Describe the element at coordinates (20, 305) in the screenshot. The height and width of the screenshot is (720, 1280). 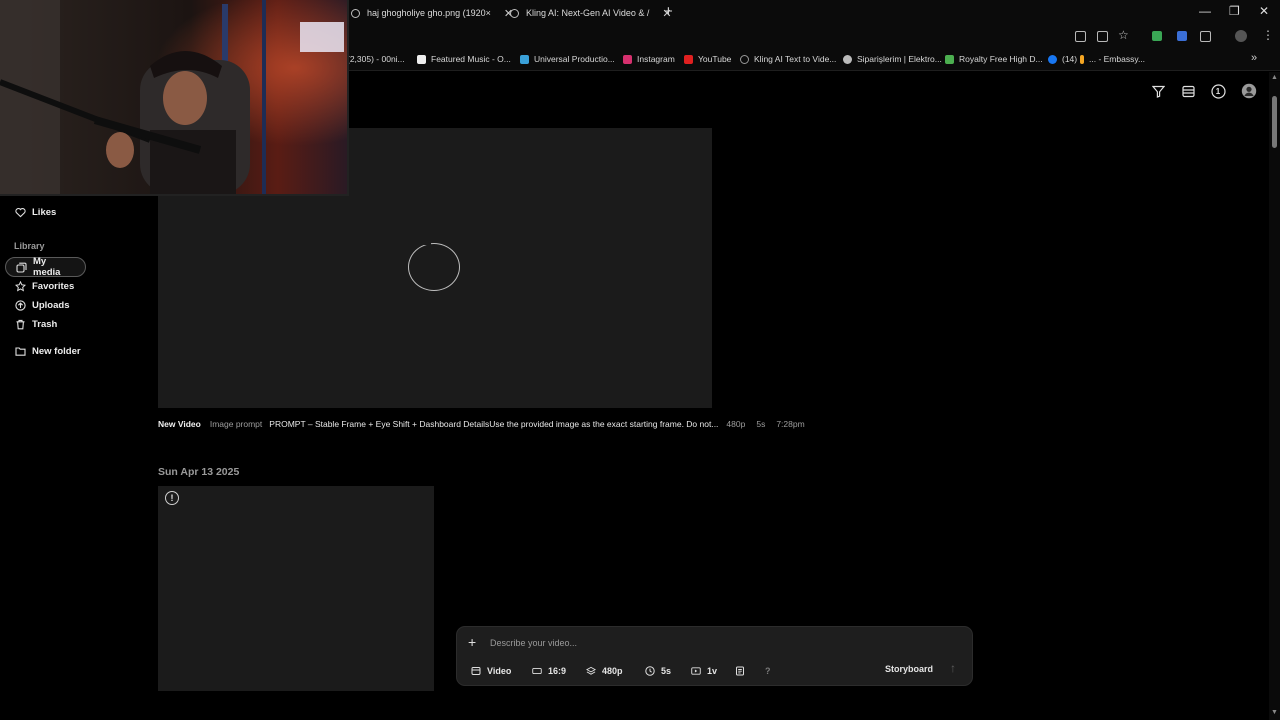
I see `upload-icon` at that location.